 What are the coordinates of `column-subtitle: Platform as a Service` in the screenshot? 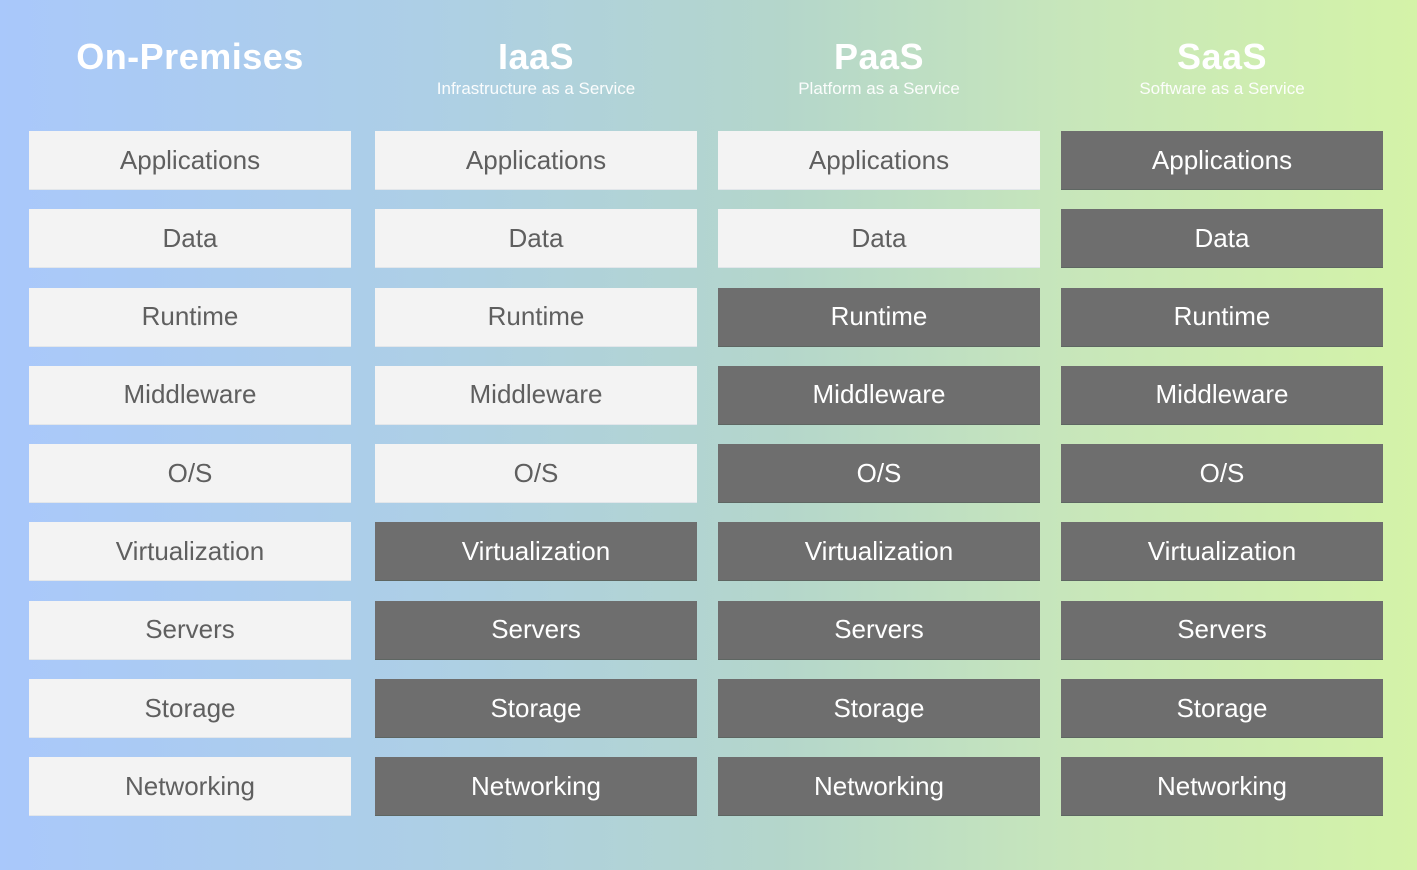 It's located at (879, 88).